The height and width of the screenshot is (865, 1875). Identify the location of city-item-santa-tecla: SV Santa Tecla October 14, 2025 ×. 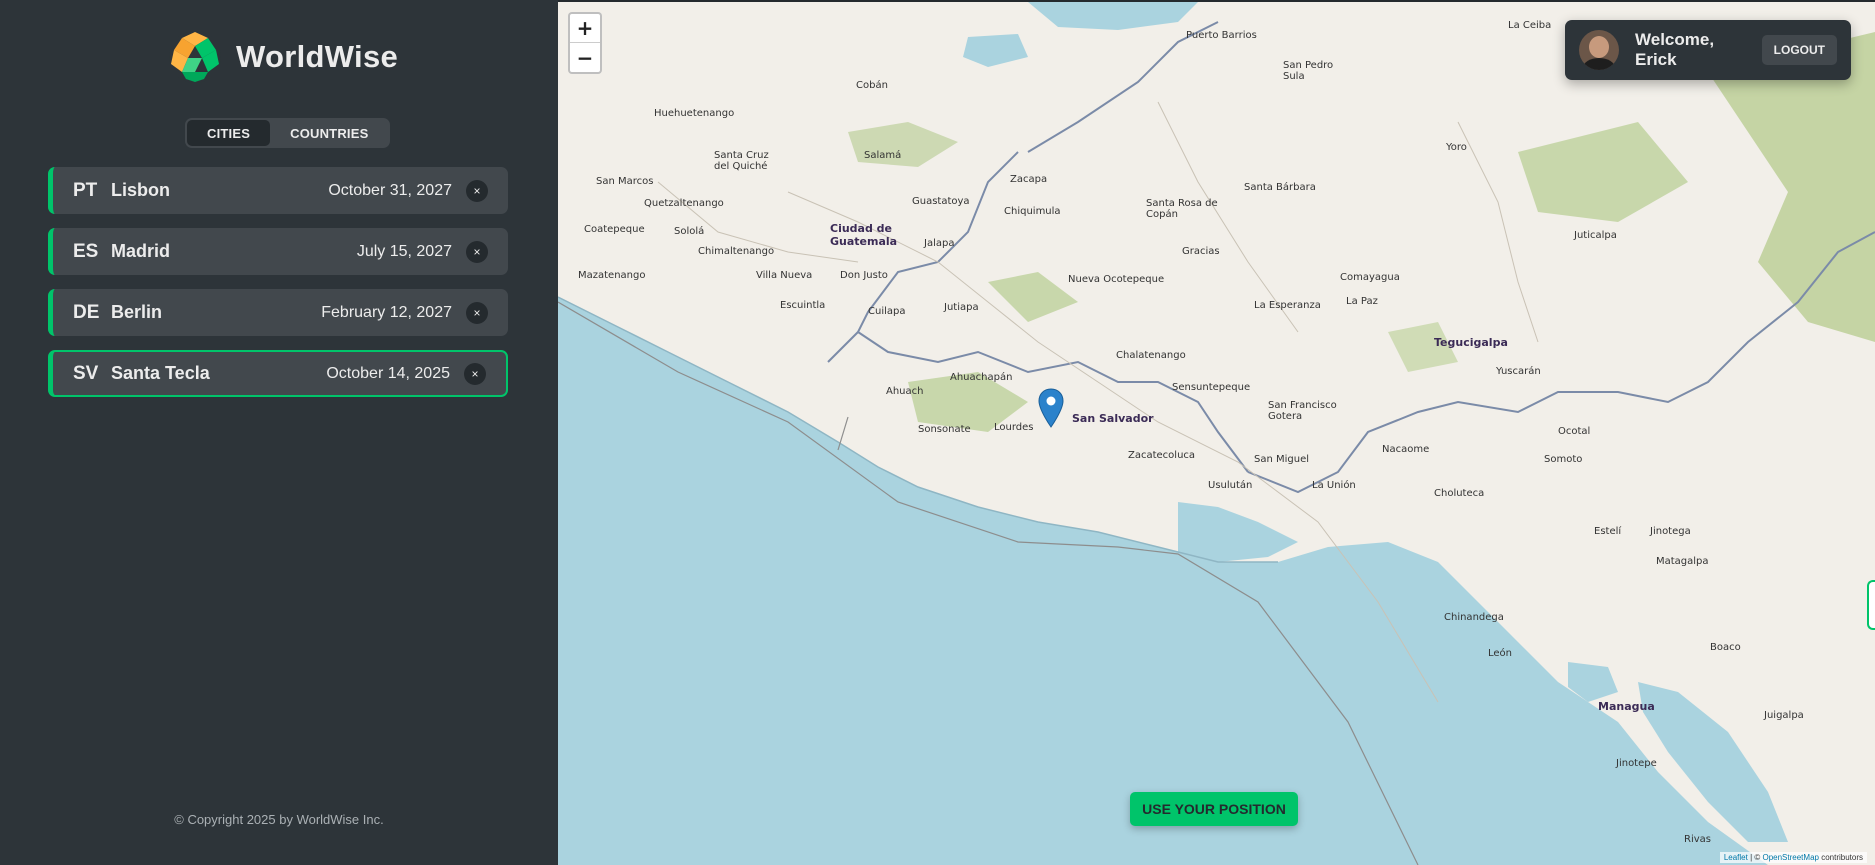
(278, 373).